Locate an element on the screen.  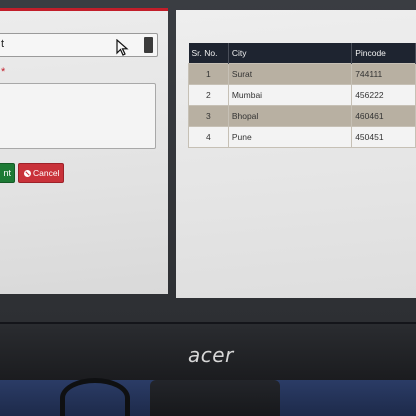
cell-pincode: 456222 is located at coordinates (383, 94).